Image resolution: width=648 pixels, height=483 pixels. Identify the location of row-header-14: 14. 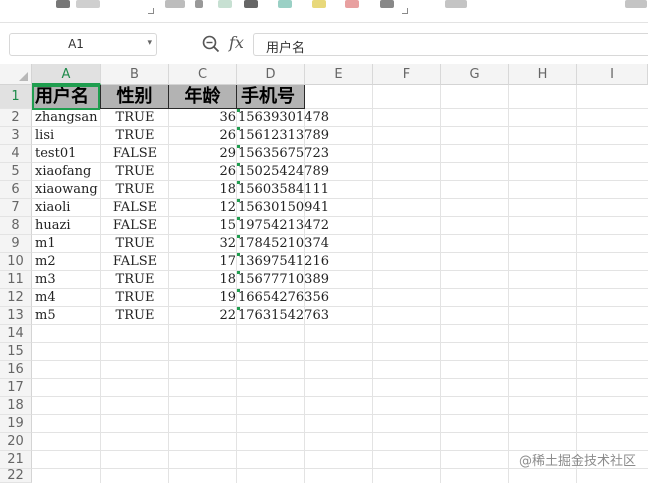
(16, 334).